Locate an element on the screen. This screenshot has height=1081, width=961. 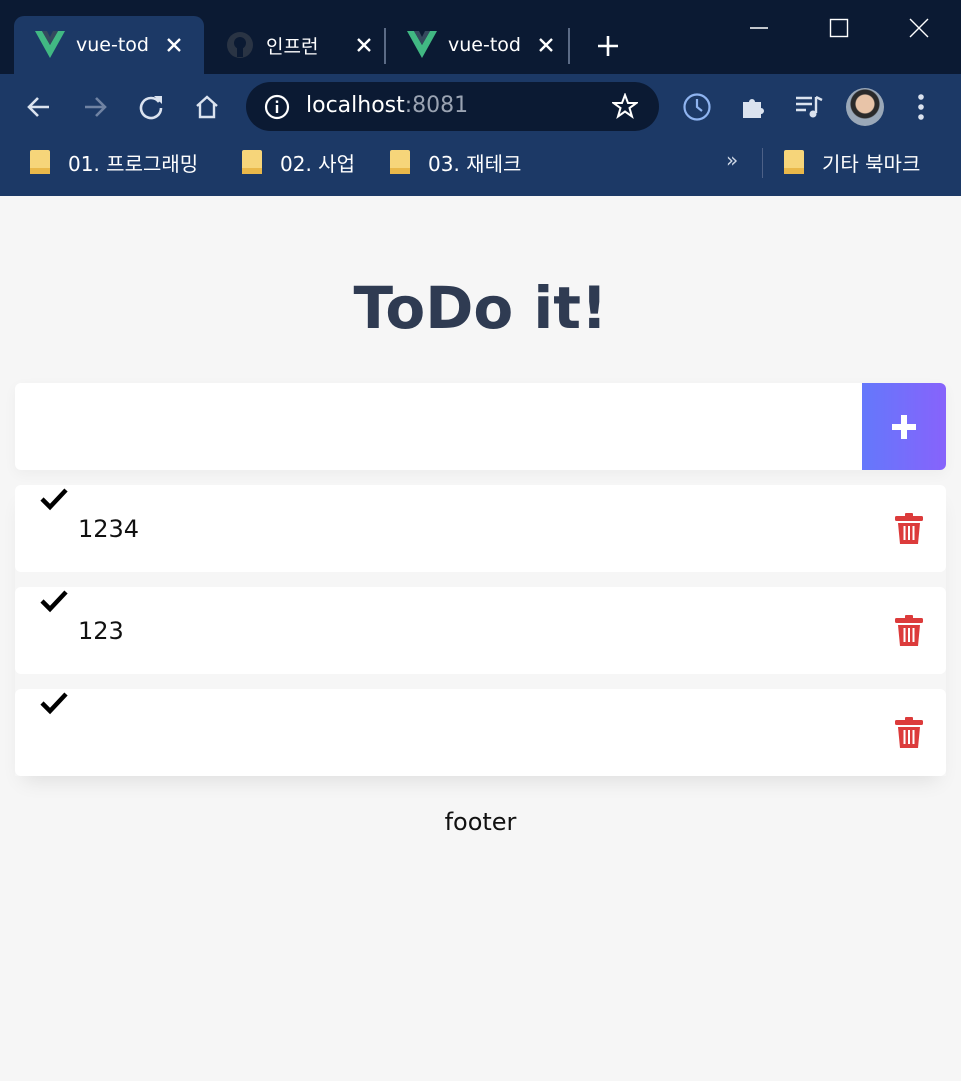
home-button is located at coordinates (207, 107).